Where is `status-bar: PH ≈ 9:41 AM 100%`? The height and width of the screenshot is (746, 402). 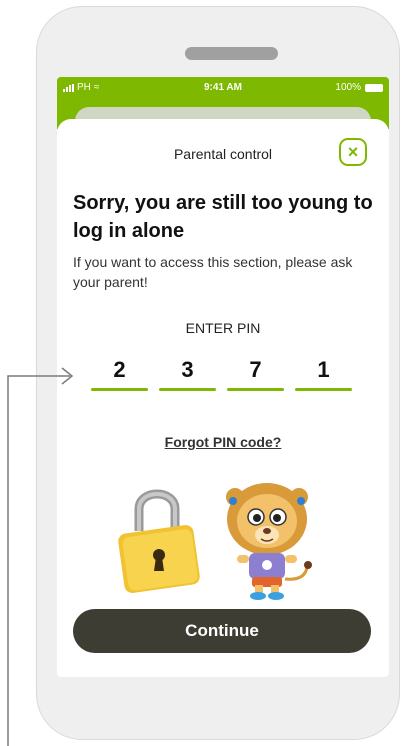 status-bar: PH ≈ 9:41 AM 100% is located at coordinates (223, 88).